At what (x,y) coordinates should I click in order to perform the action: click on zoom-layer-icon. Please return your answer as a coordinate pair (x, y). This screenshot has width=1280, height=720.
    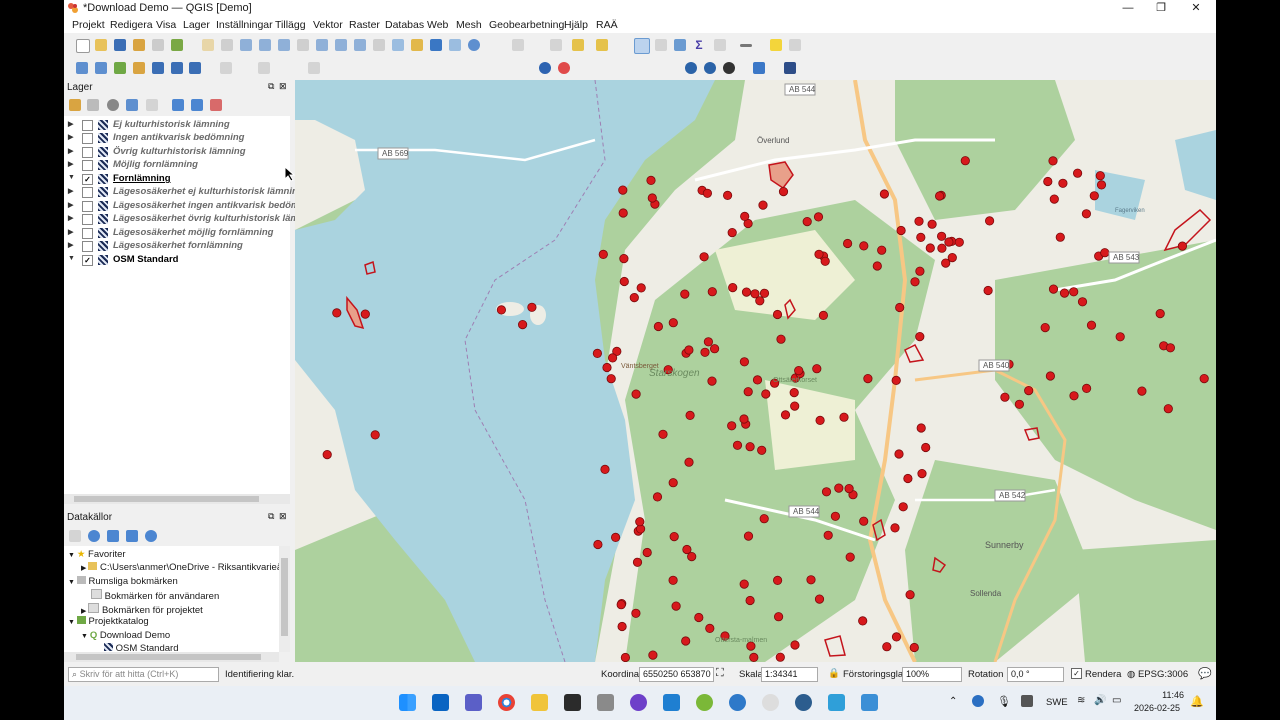
    Looking at the image, I should click on (322, 45).